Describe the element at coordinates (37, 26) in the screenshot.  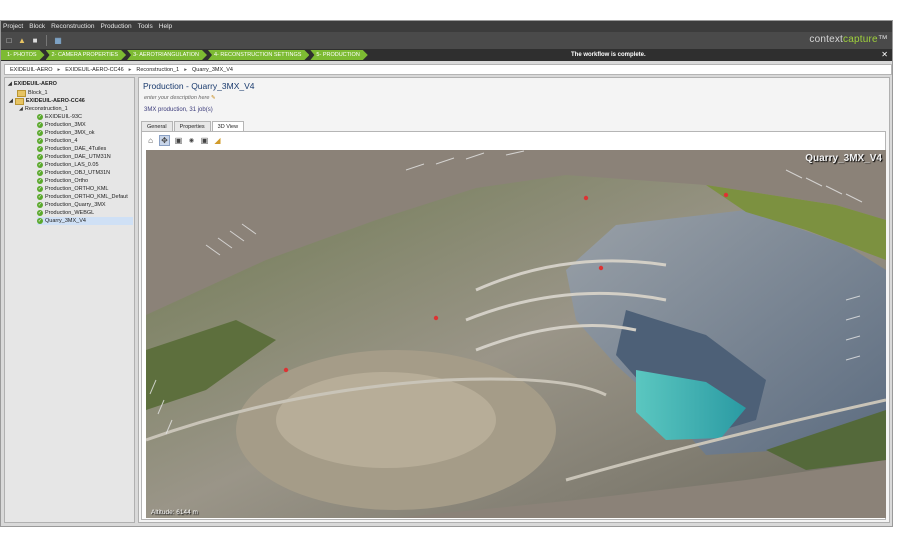
I see `menu-block: Block` at that location.